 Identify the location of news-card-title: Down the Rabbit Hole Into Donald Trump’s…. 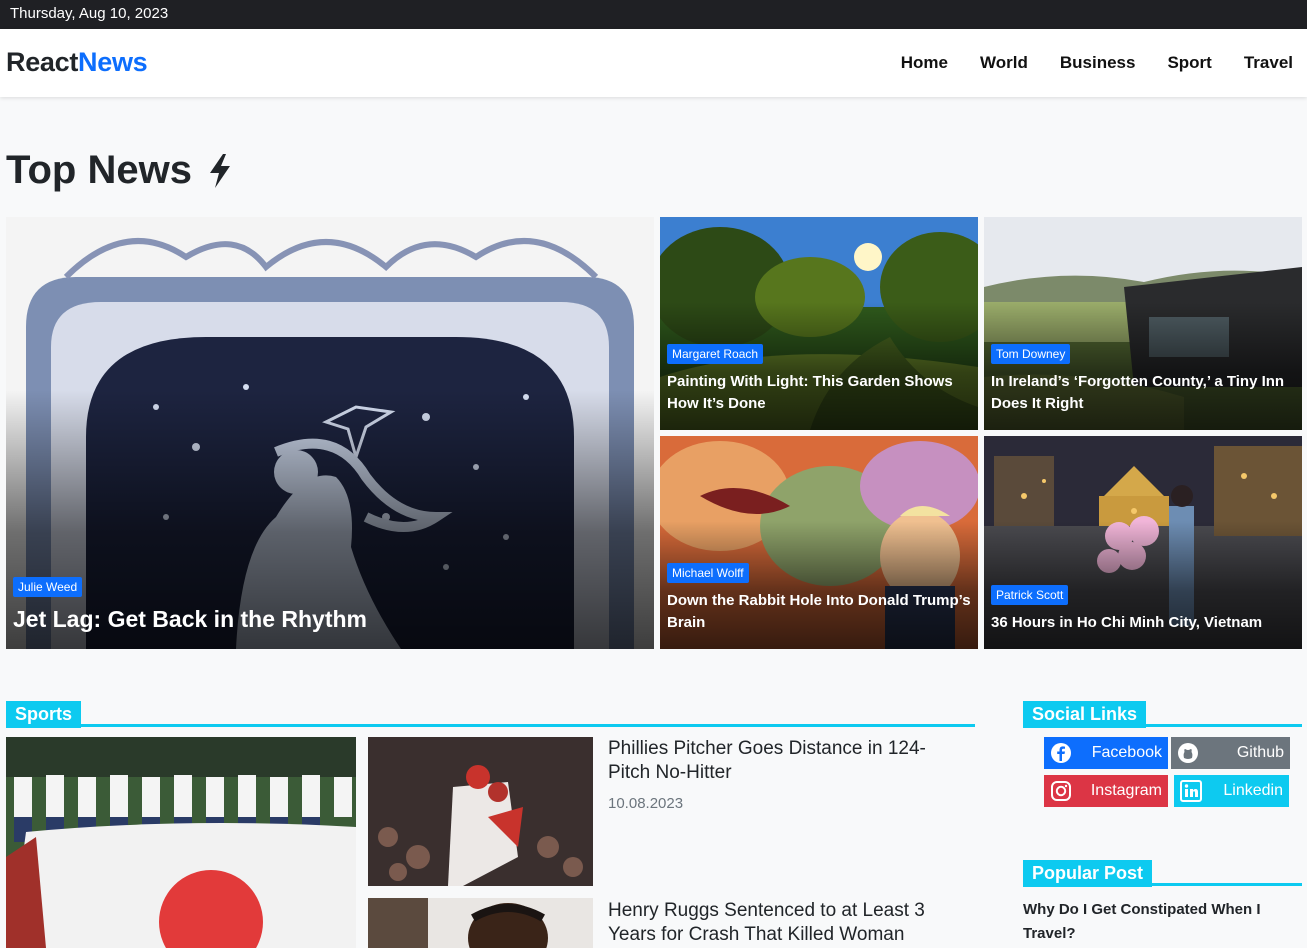
(819, 612).